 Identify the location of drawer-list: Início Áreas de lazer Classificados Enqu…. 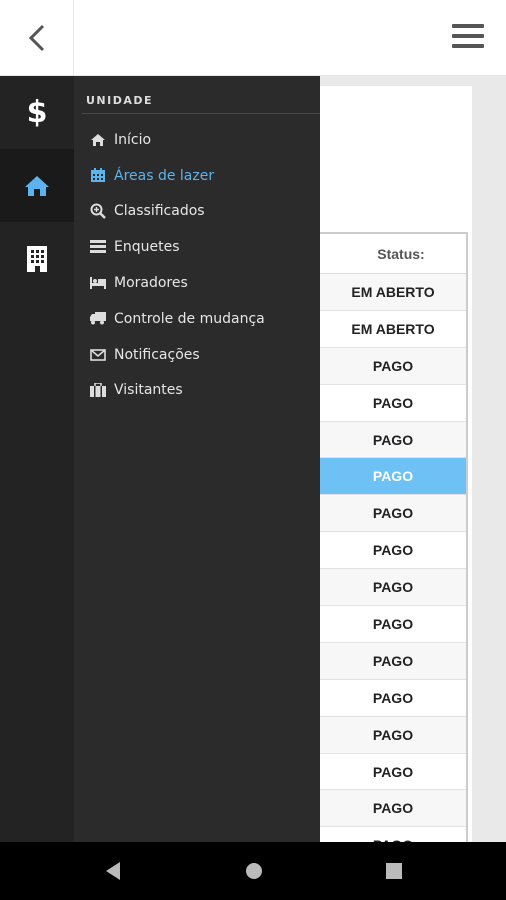
(203, 265).